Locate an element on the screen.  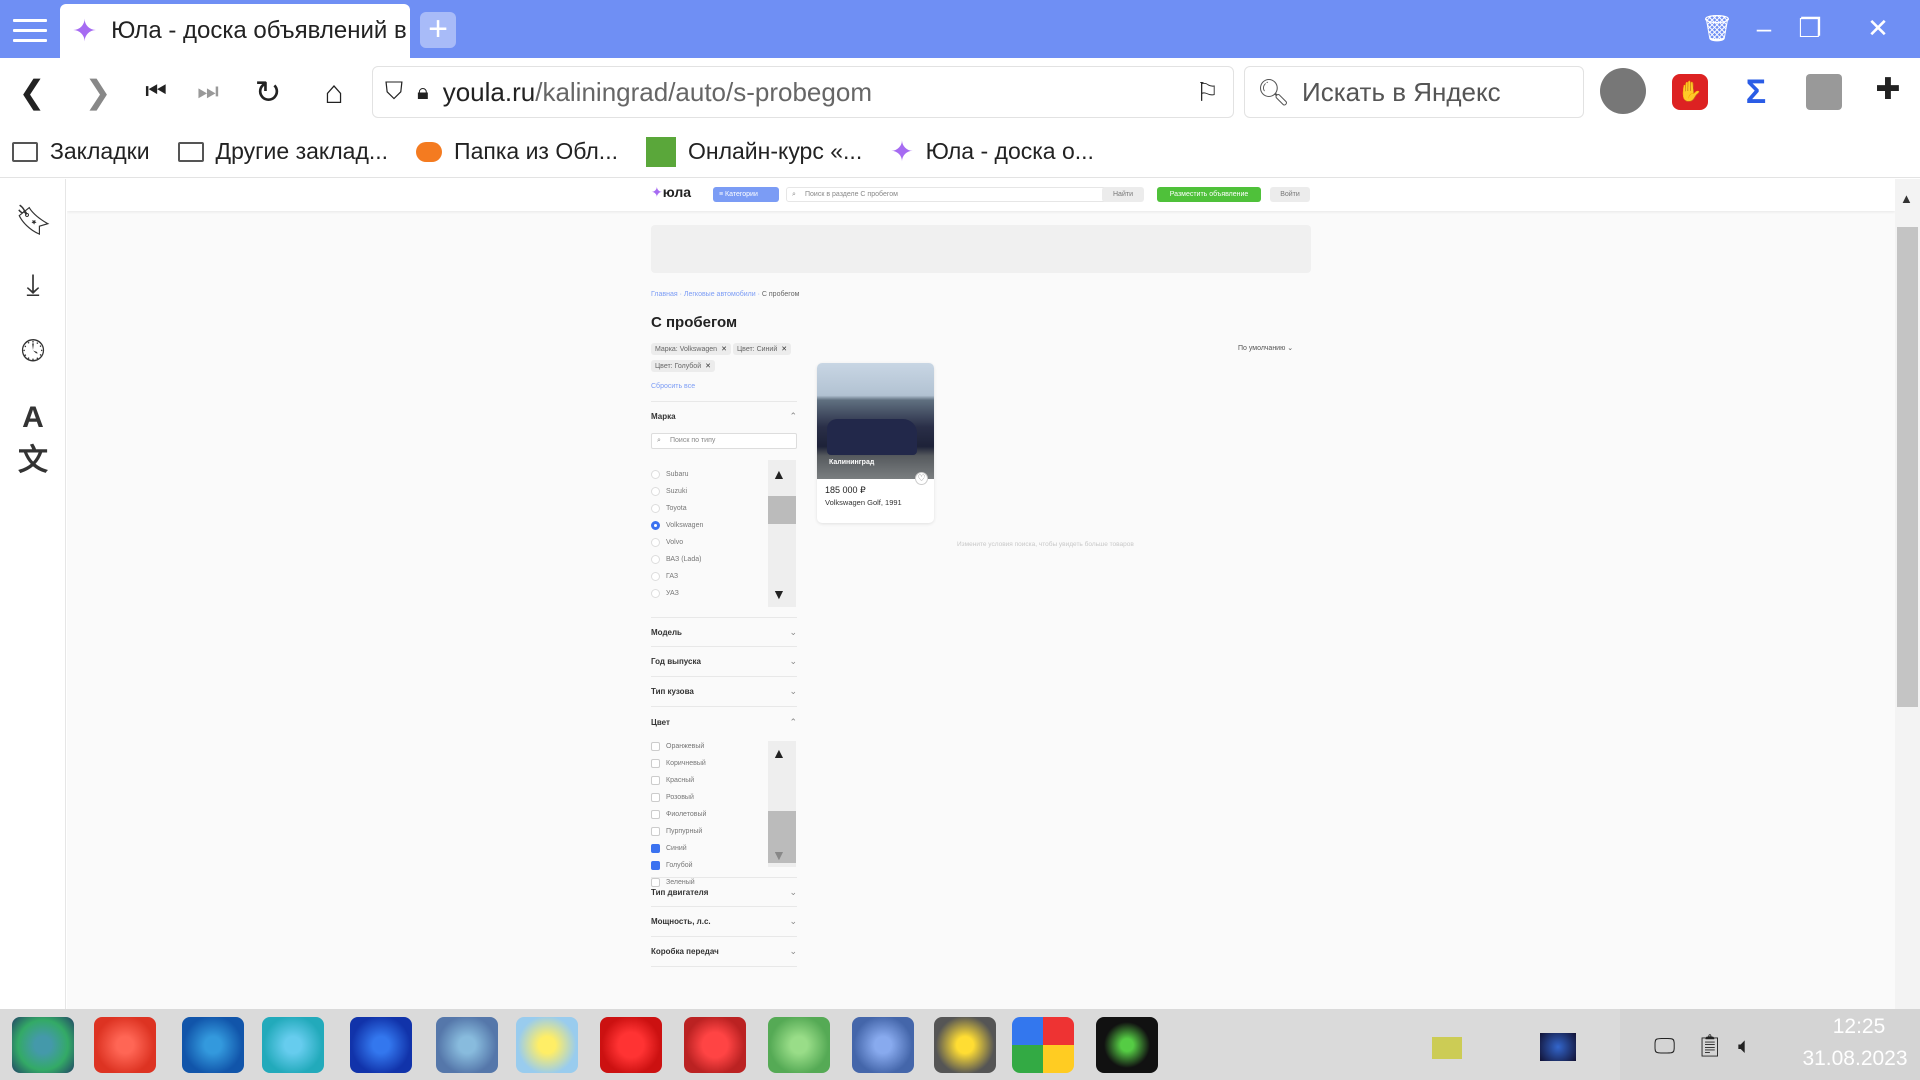
site-logo: ✦юла is located at coordinates (671, 192).